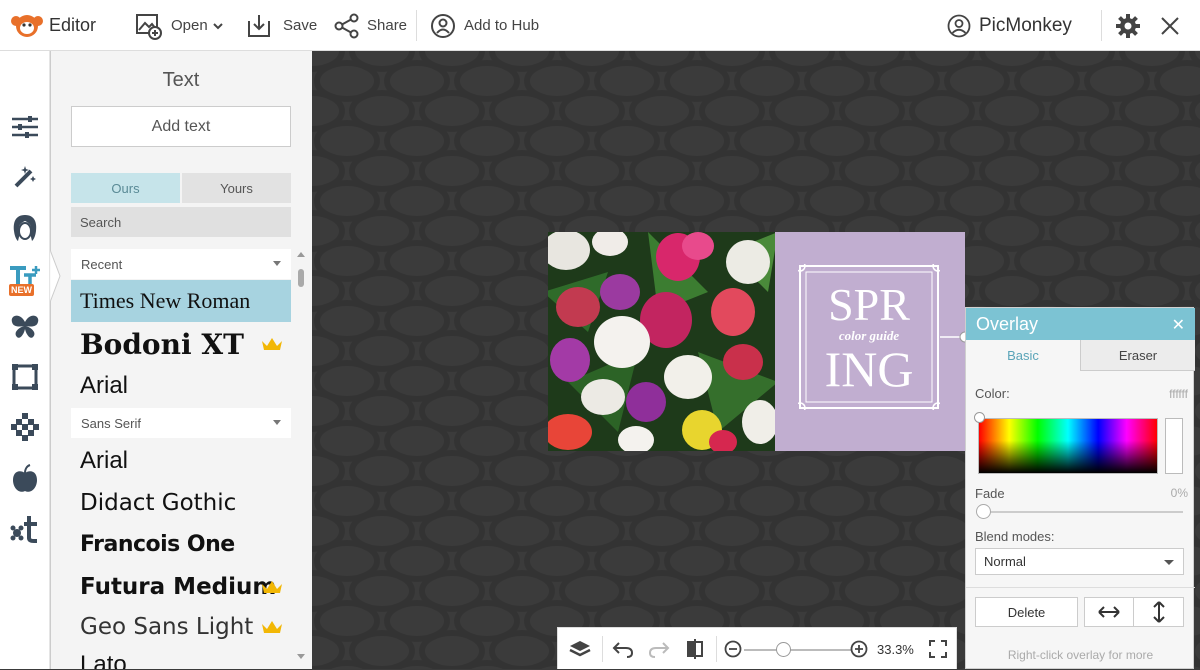 The height and width of the screenshot is (670, 1200). Describe the element at coordinates (181, 264) in the screenshot. I see `recent-category-dropdown: Recent` at that location.